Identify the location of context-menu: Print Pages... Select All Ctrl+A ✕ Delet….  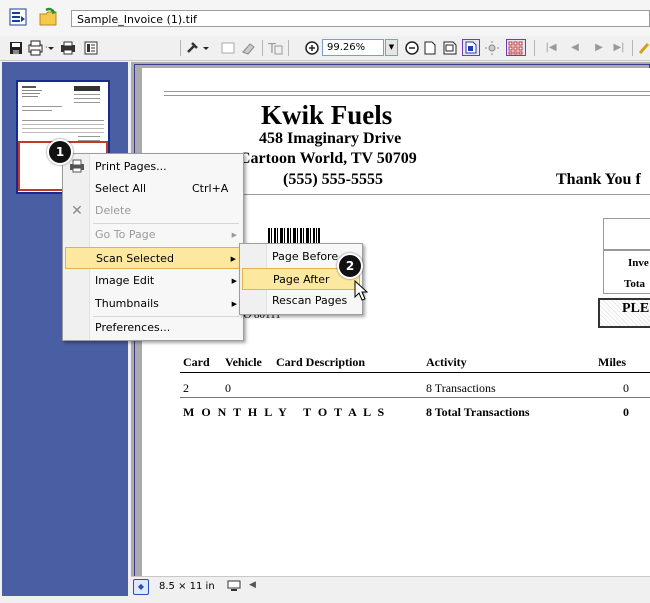
(153, 247).